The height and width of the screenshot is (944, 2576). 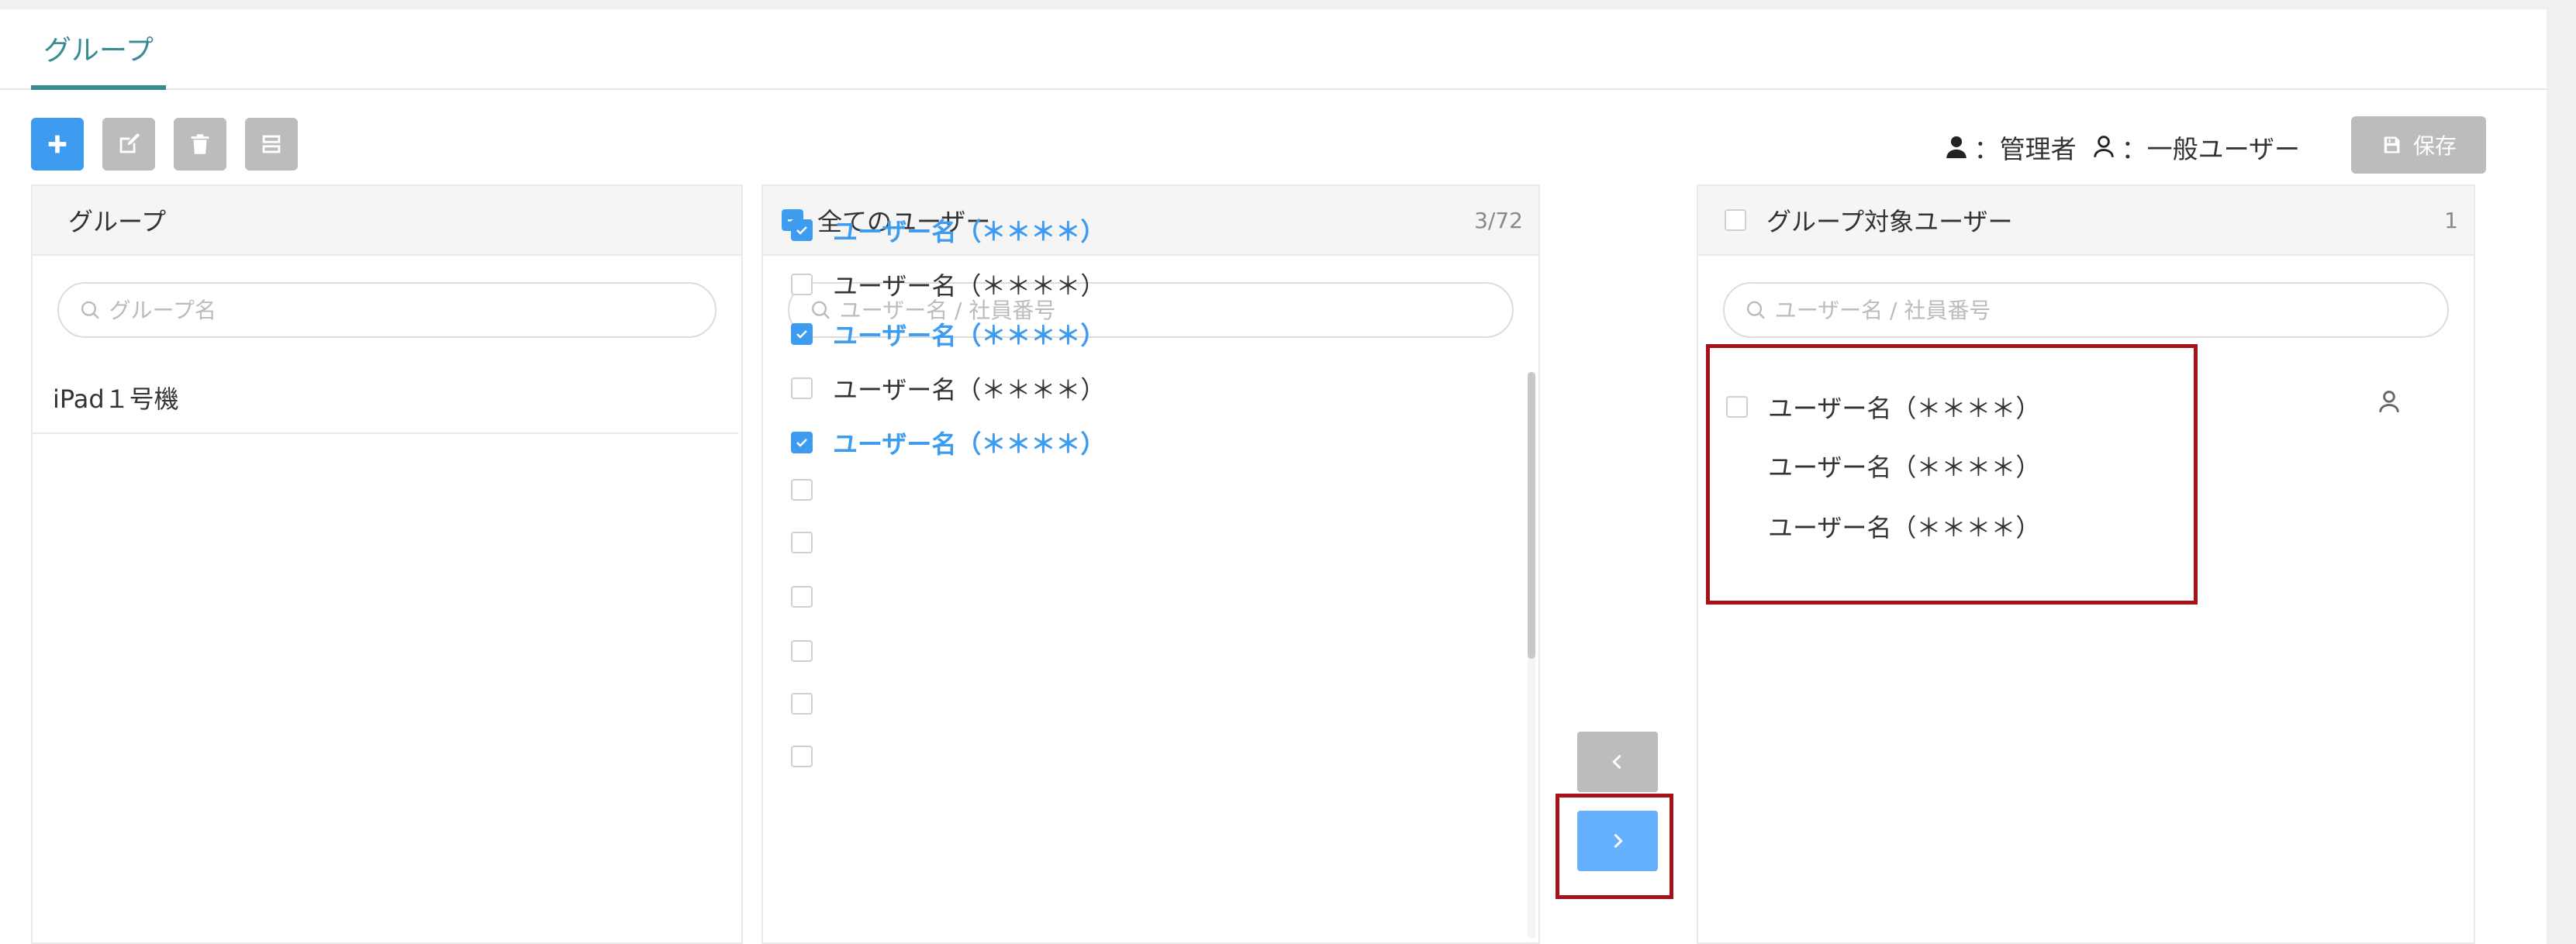 What do you see at coordinates (2434, 146) in the screenshot?
I see `save-button-label: 保存` at bounding box center [2434, 146].